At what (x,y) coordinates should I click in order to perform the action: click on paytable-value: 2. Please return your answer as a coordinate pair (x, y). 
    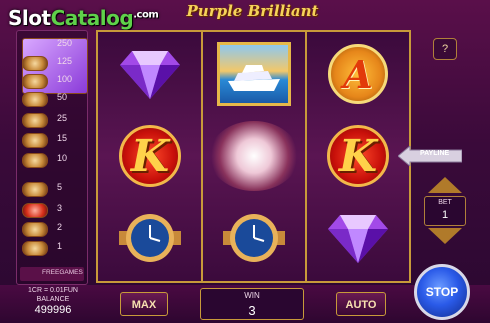
    Looking at the image, I should click on (60, 227).